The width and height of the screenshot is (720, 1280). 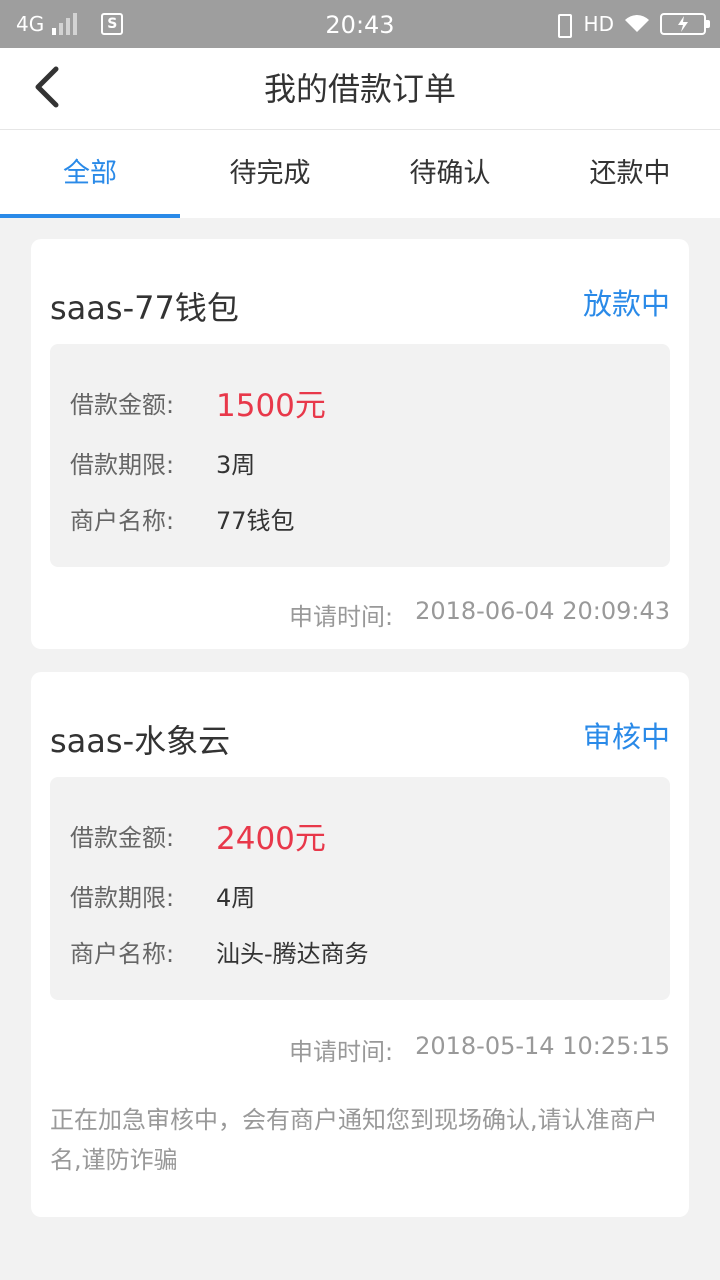 What do you see at coordinates (140, 741) in the screenshot?
I see `order-title: saas-水象云` at bounding box center [140, 741].